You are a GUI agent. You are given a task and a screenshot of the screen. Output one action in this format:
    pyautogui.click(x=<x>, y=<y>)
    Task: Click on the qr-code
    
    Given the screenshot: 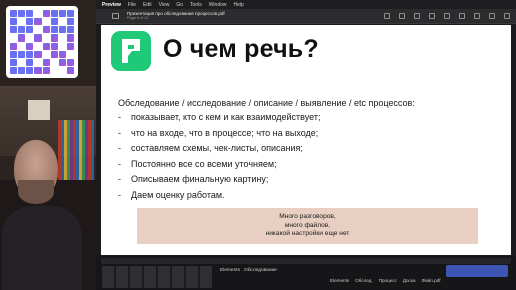 What is the action you would take?
    pyautogui.click(x=42, y=42)
    